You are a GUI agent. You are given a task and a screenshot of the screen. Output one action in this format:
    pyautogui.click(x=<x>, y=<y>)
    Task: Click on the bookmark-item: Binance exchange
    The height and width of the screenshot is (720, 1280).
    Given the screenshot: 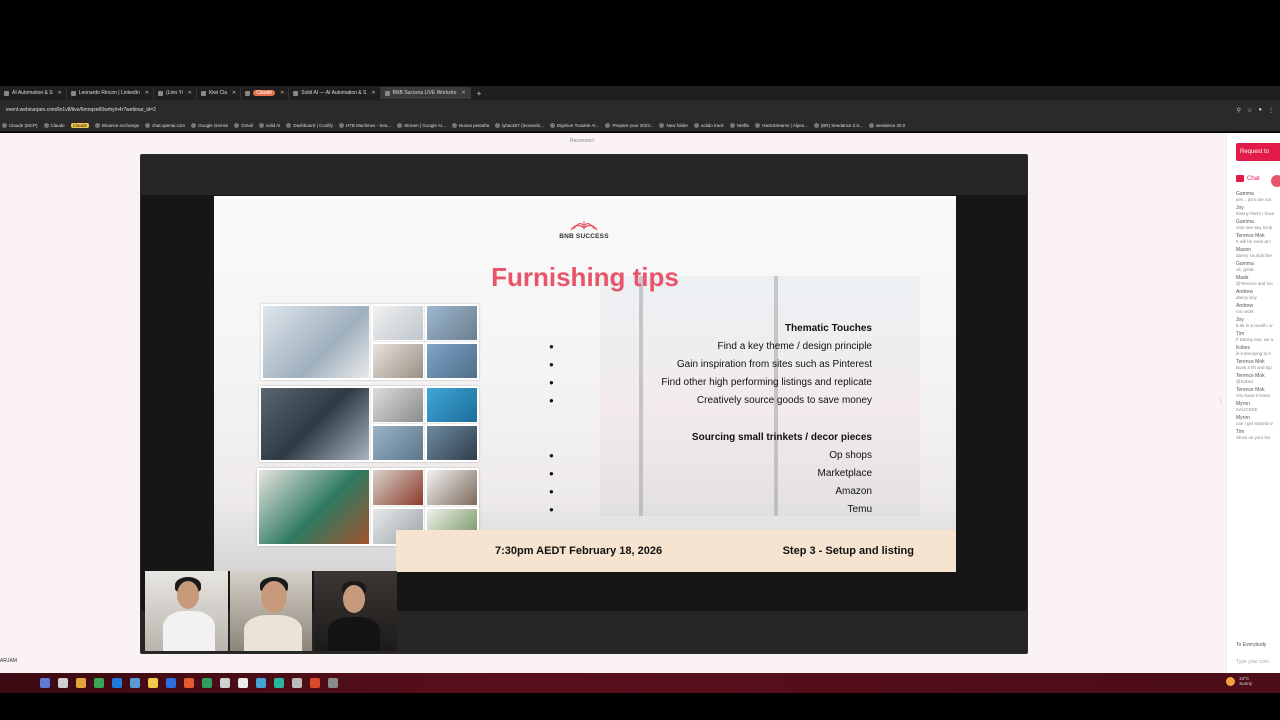 What is the action you would take?
    pyautogui.click(x=117, y=125)
    